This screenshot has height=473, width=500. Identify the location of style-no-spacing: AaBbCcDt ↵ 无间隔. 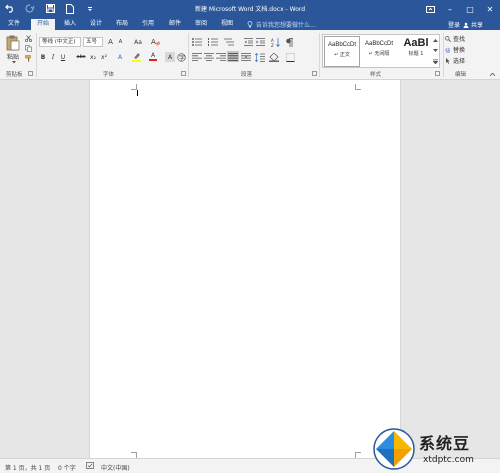
(379, 51).